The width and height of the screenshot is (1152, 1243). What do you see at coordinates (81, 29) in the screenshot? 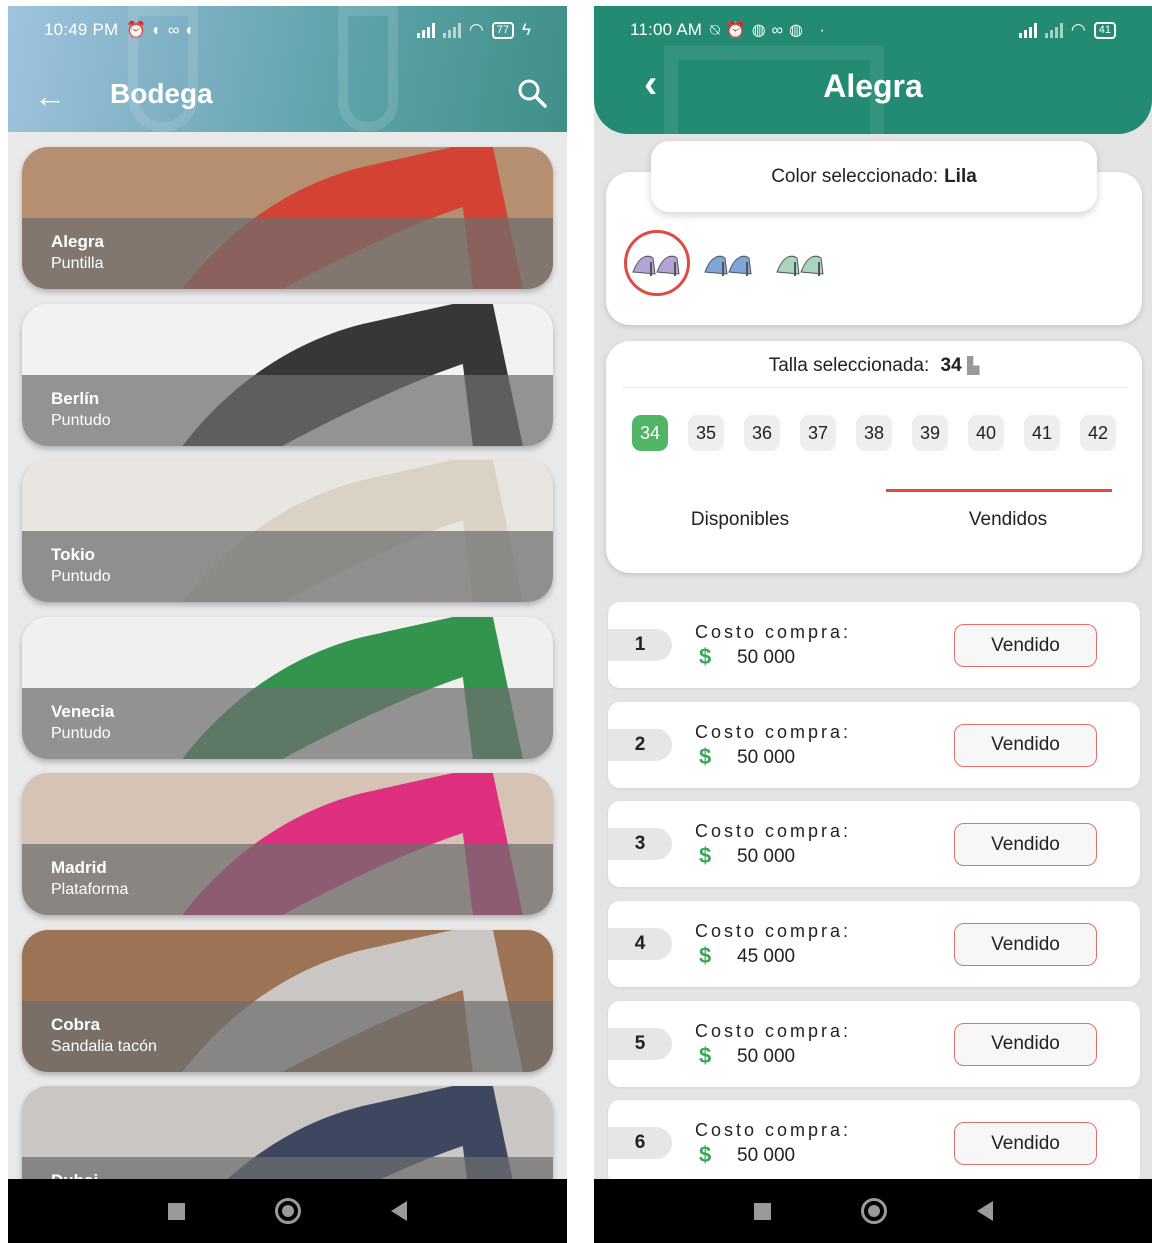
I see `status-time: 10:49 PM` at bounding box center [81, 29].